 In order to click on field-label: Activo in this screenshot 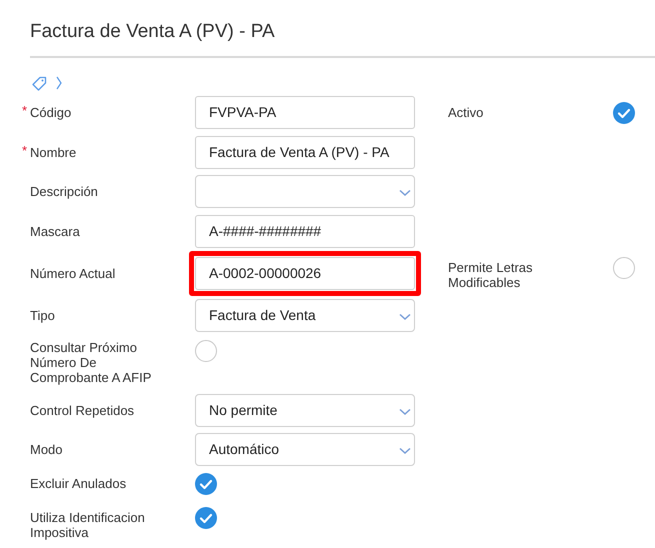, I will do `click(466, 112)`.